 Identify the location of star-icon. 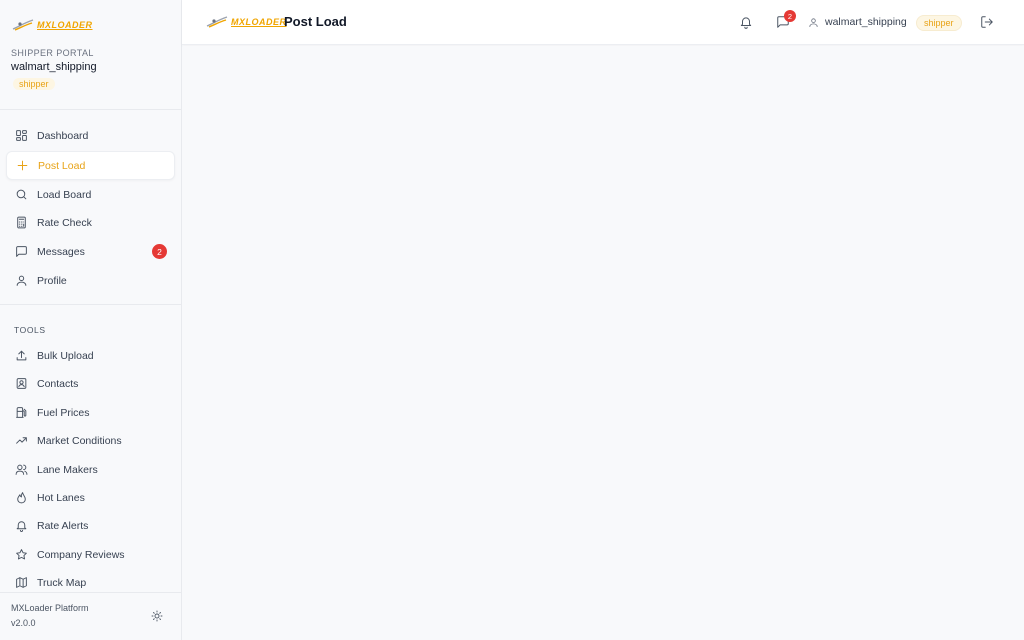
(21, 554).